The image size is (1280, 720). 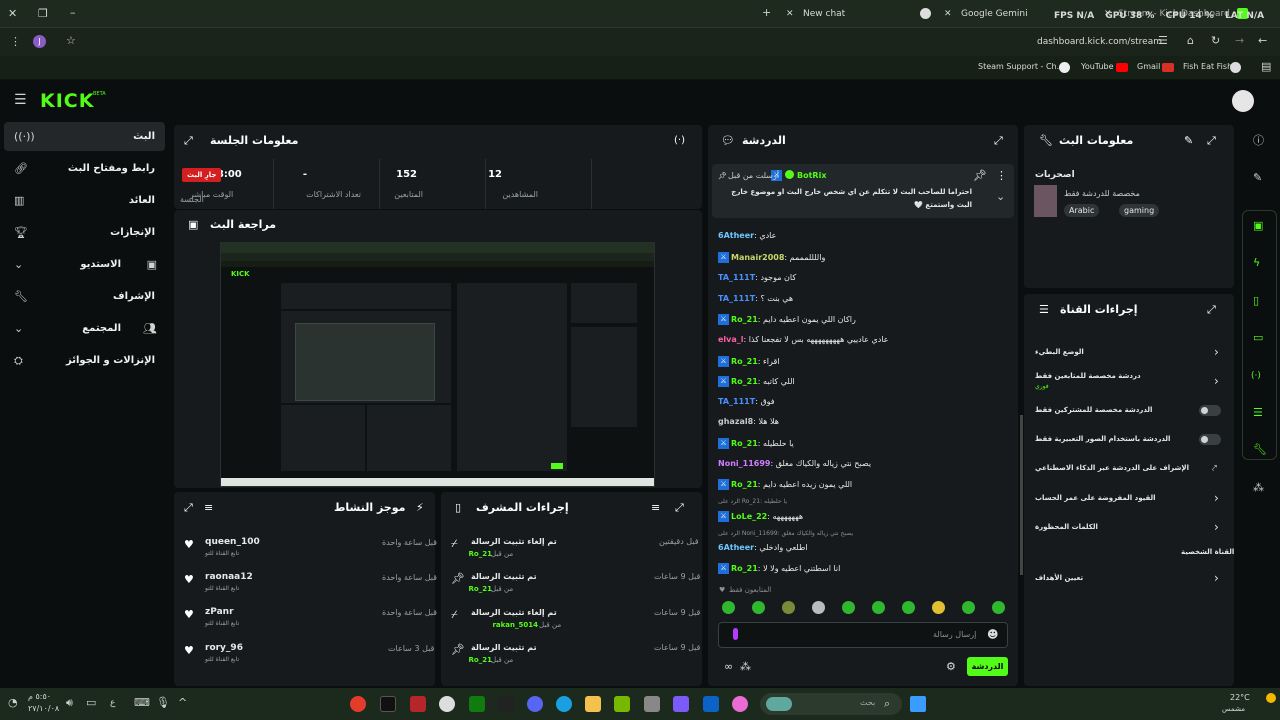 I want to click on pinned-user: BotRix, so click(x=811, y=175).